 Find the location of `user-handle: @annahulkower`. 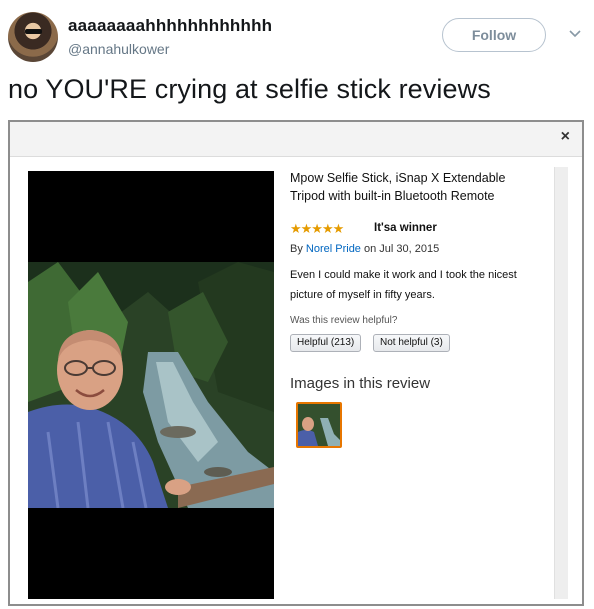

user-handle: @annahulkower is located at coordinates (118, 49).